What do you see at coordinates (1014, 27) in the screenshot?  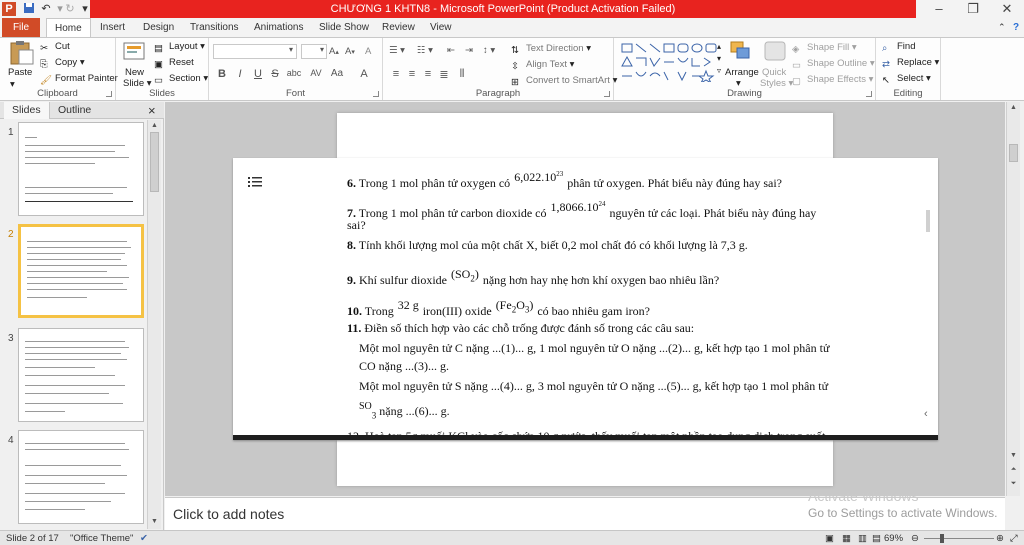 I see `help-icon: ?` at bounding box center [1014, 27].